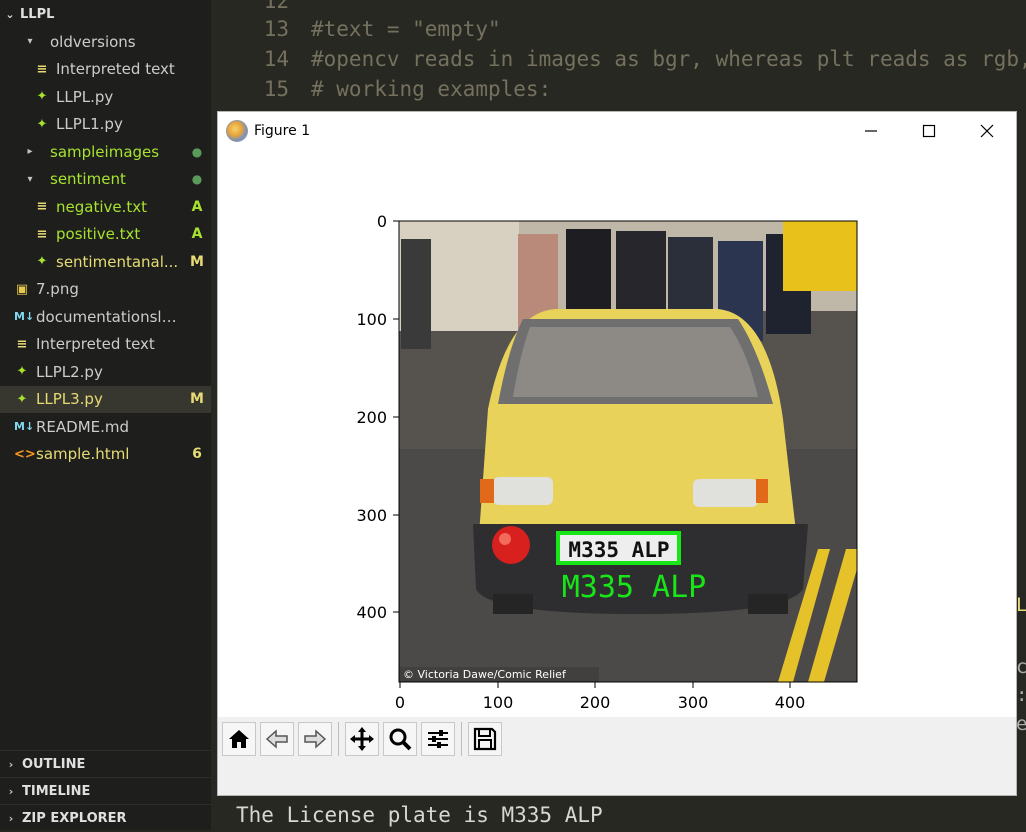 This screenshot has width=1026, height=832. What do you see at coordinates (356, 29) in the screenshot?
I see `code-line: 13 #text = "empty"` at bounding box center [356, 29].